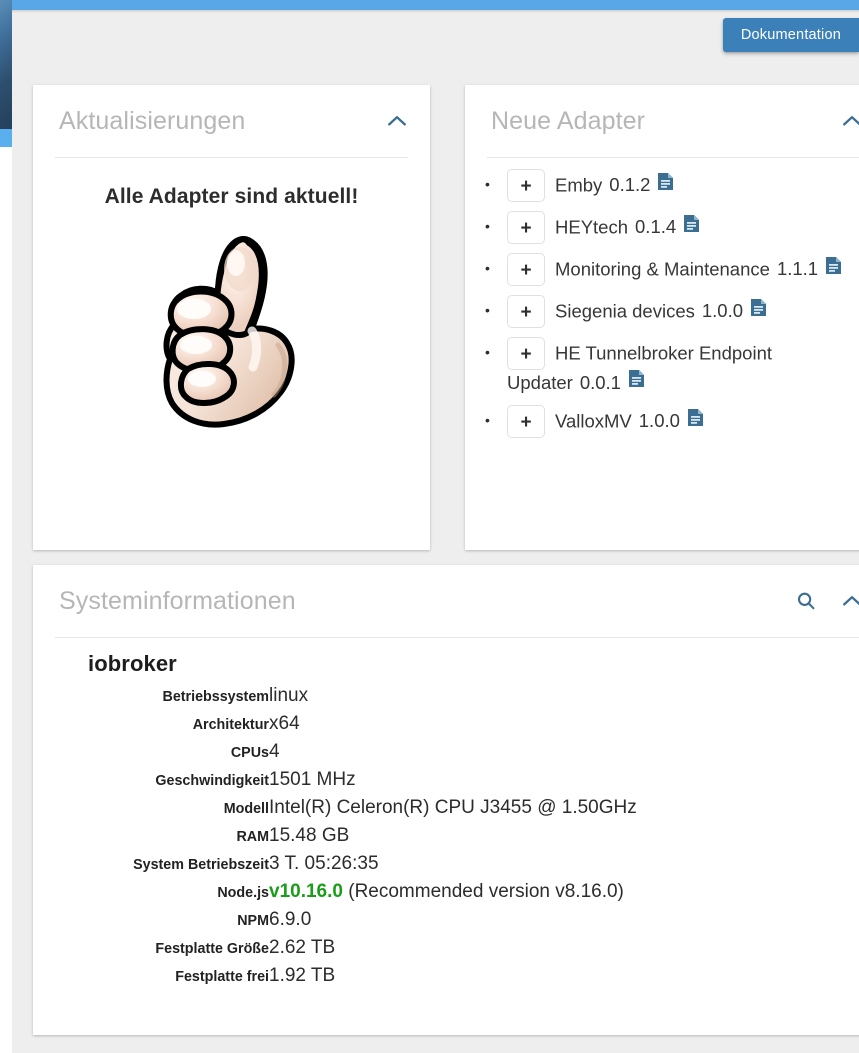 This screenshot has width=859, height=1053. What do you see at coordinates (457, 637) in the screenshot?
I see `system-information-card-divider` at bounding box center [457, 637].